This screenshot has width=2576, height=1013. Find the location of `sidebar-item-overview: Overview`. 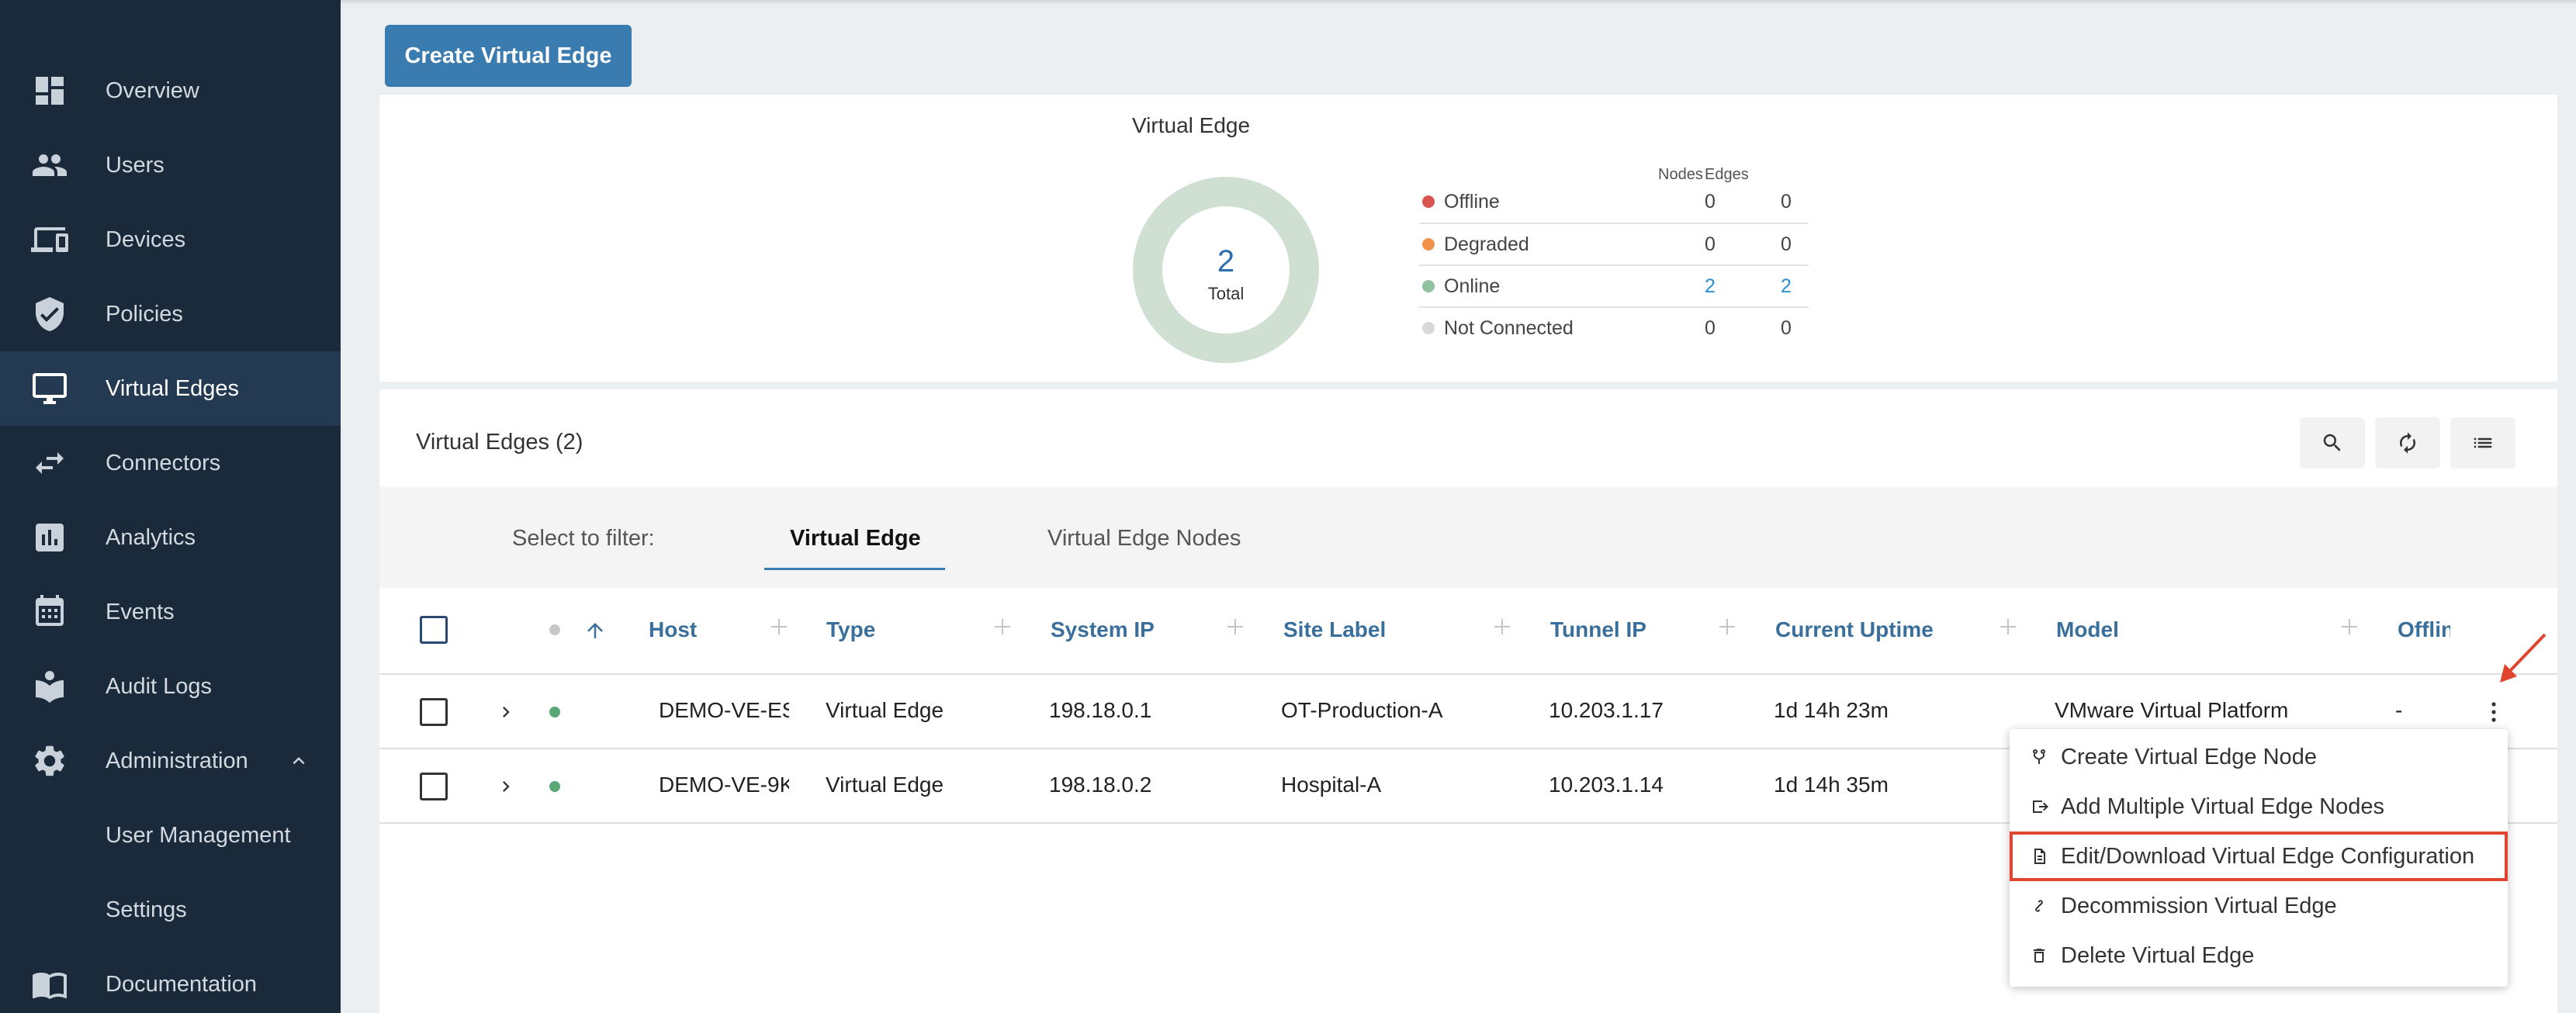

sidebar-item-overview: Overview is located at coordinates (170, 91).